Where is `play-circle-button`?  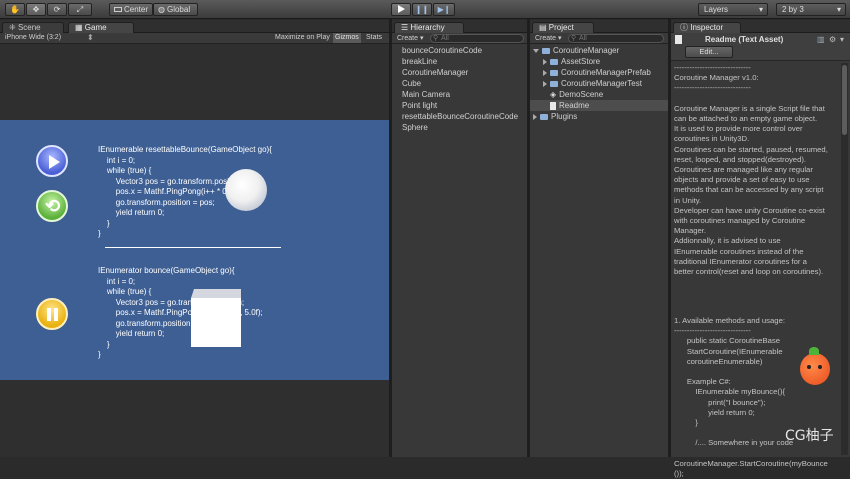
play-circle-button is located at coordinates (52, 161).